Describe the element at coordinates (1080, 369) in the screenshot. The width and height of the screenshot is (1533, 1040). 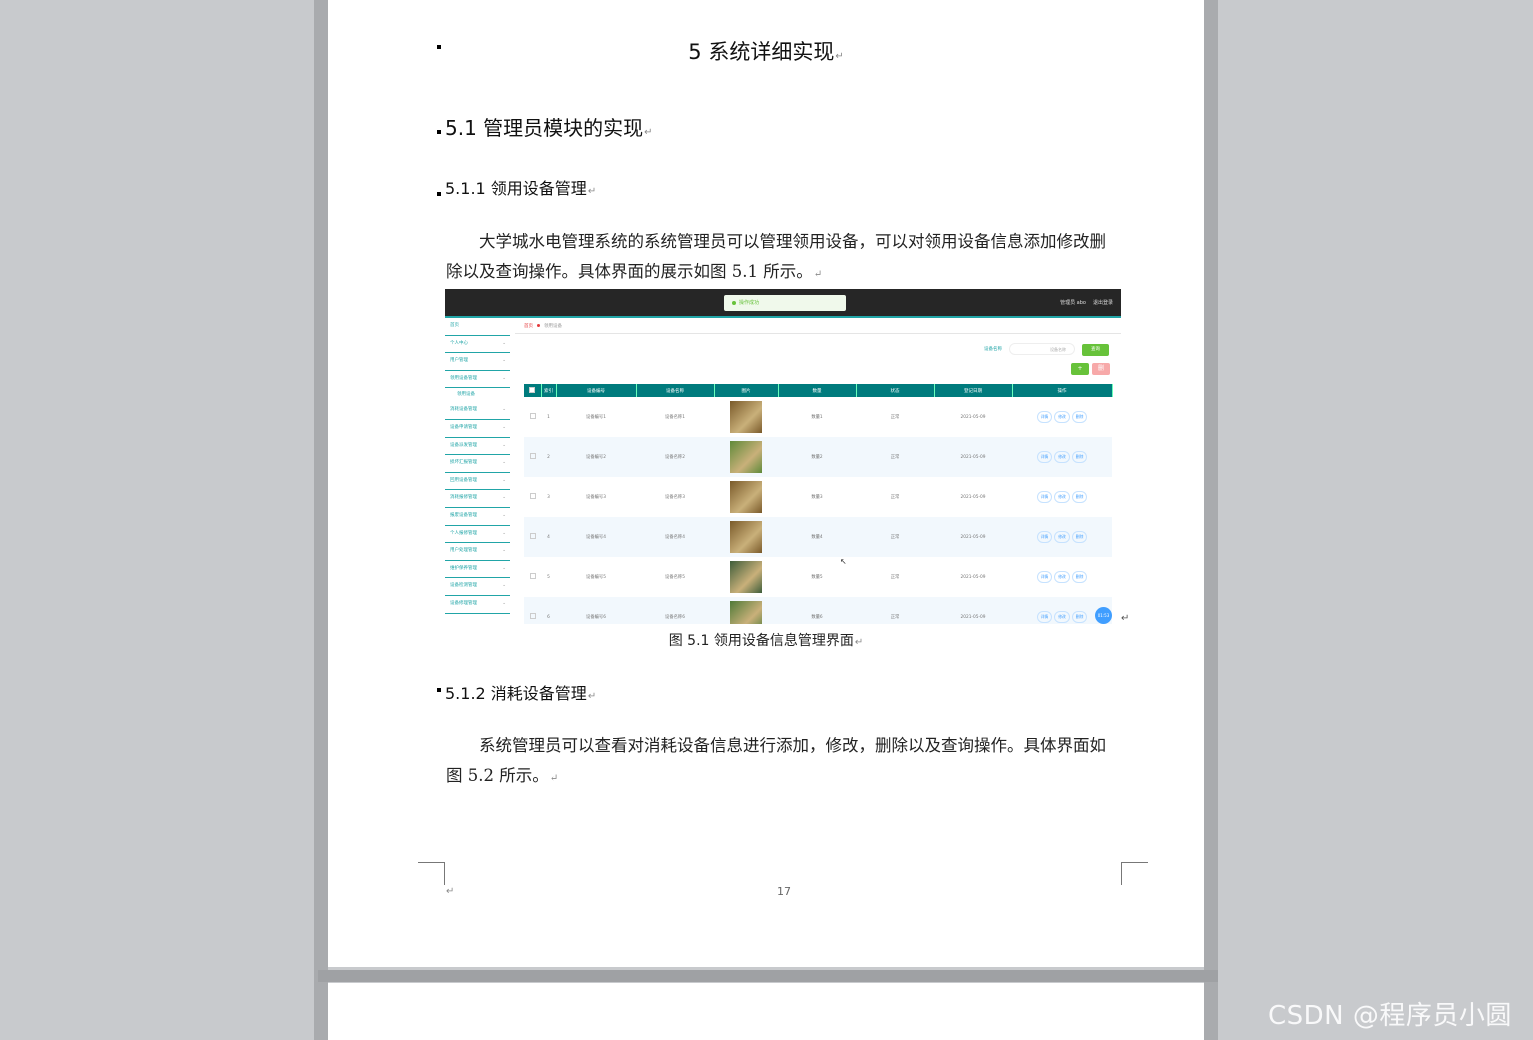
I see `add-button: +` at that location.